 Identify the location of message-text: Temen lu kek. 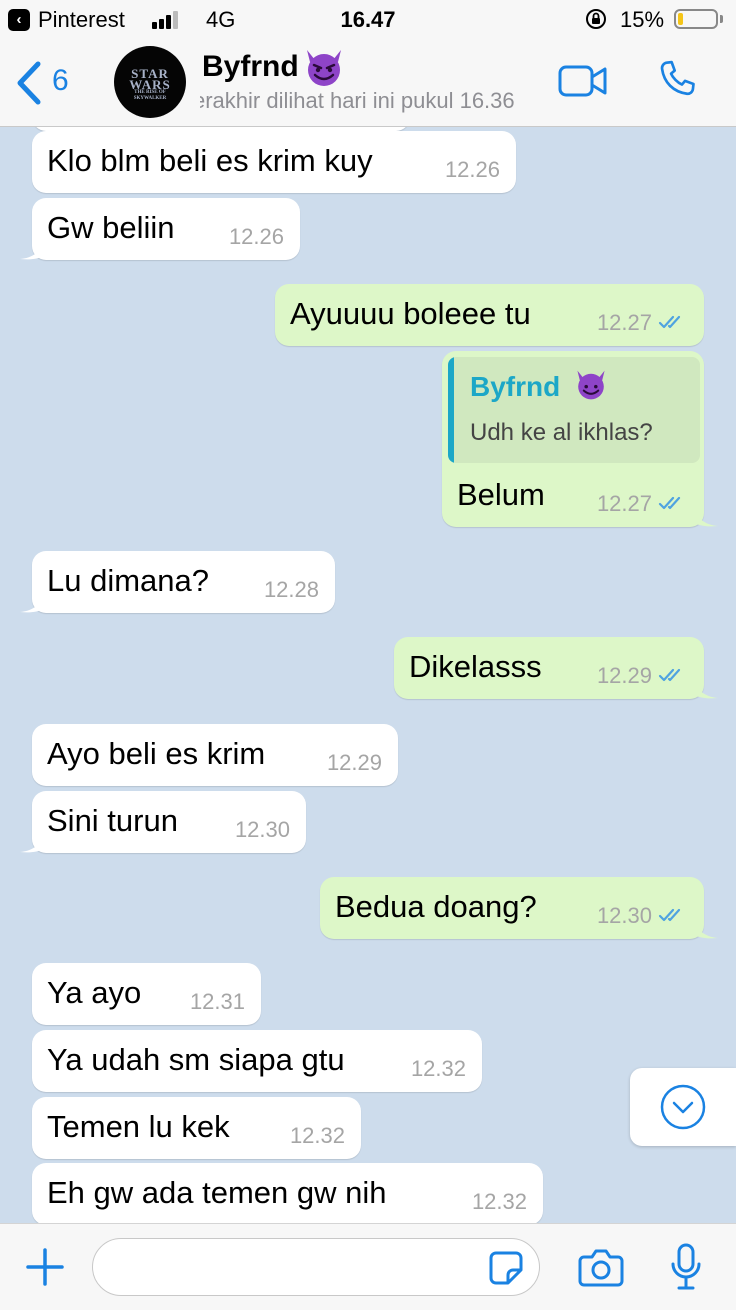
(138, 1126).